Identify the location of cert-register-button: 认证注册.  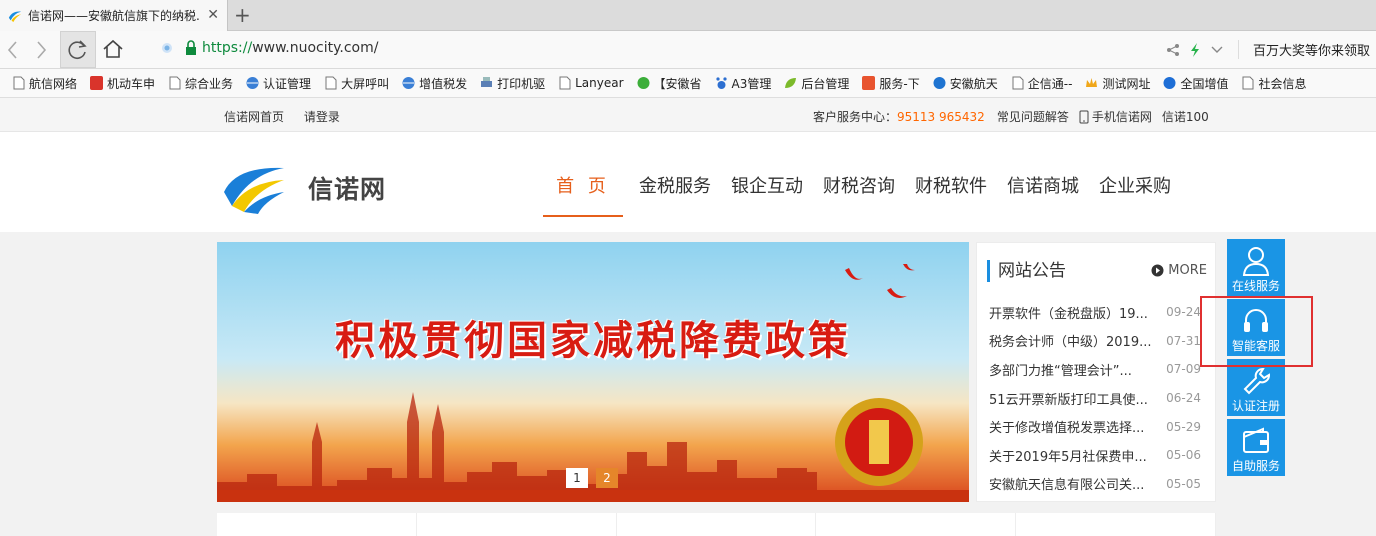
(1256, 387).